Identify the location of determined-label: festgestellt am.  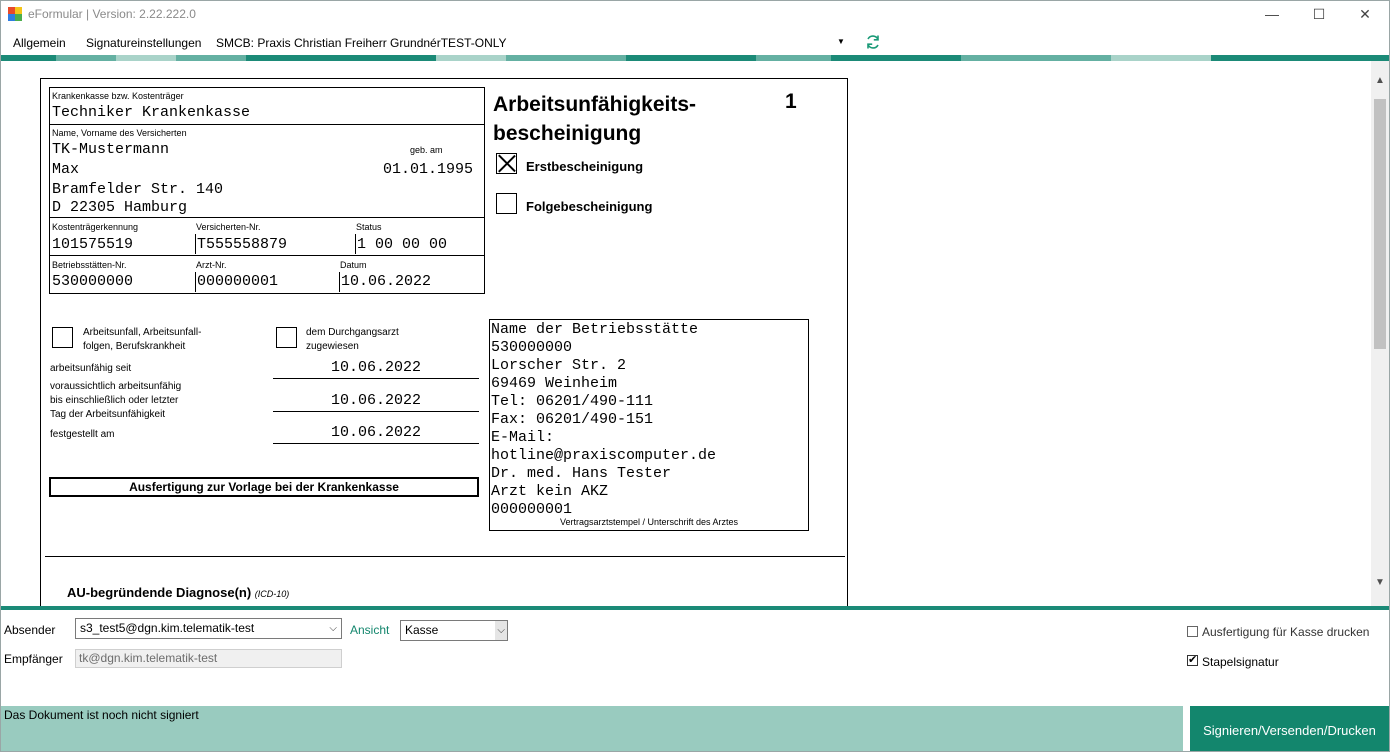
(82, 434).